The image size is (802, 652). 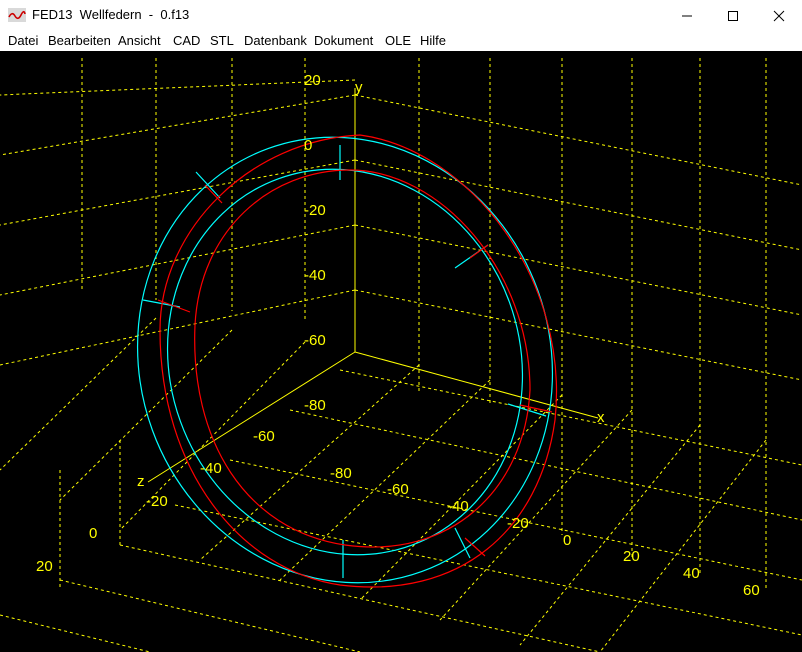 I want to click on menu-datei: Datei, so click(x=23, y=40).